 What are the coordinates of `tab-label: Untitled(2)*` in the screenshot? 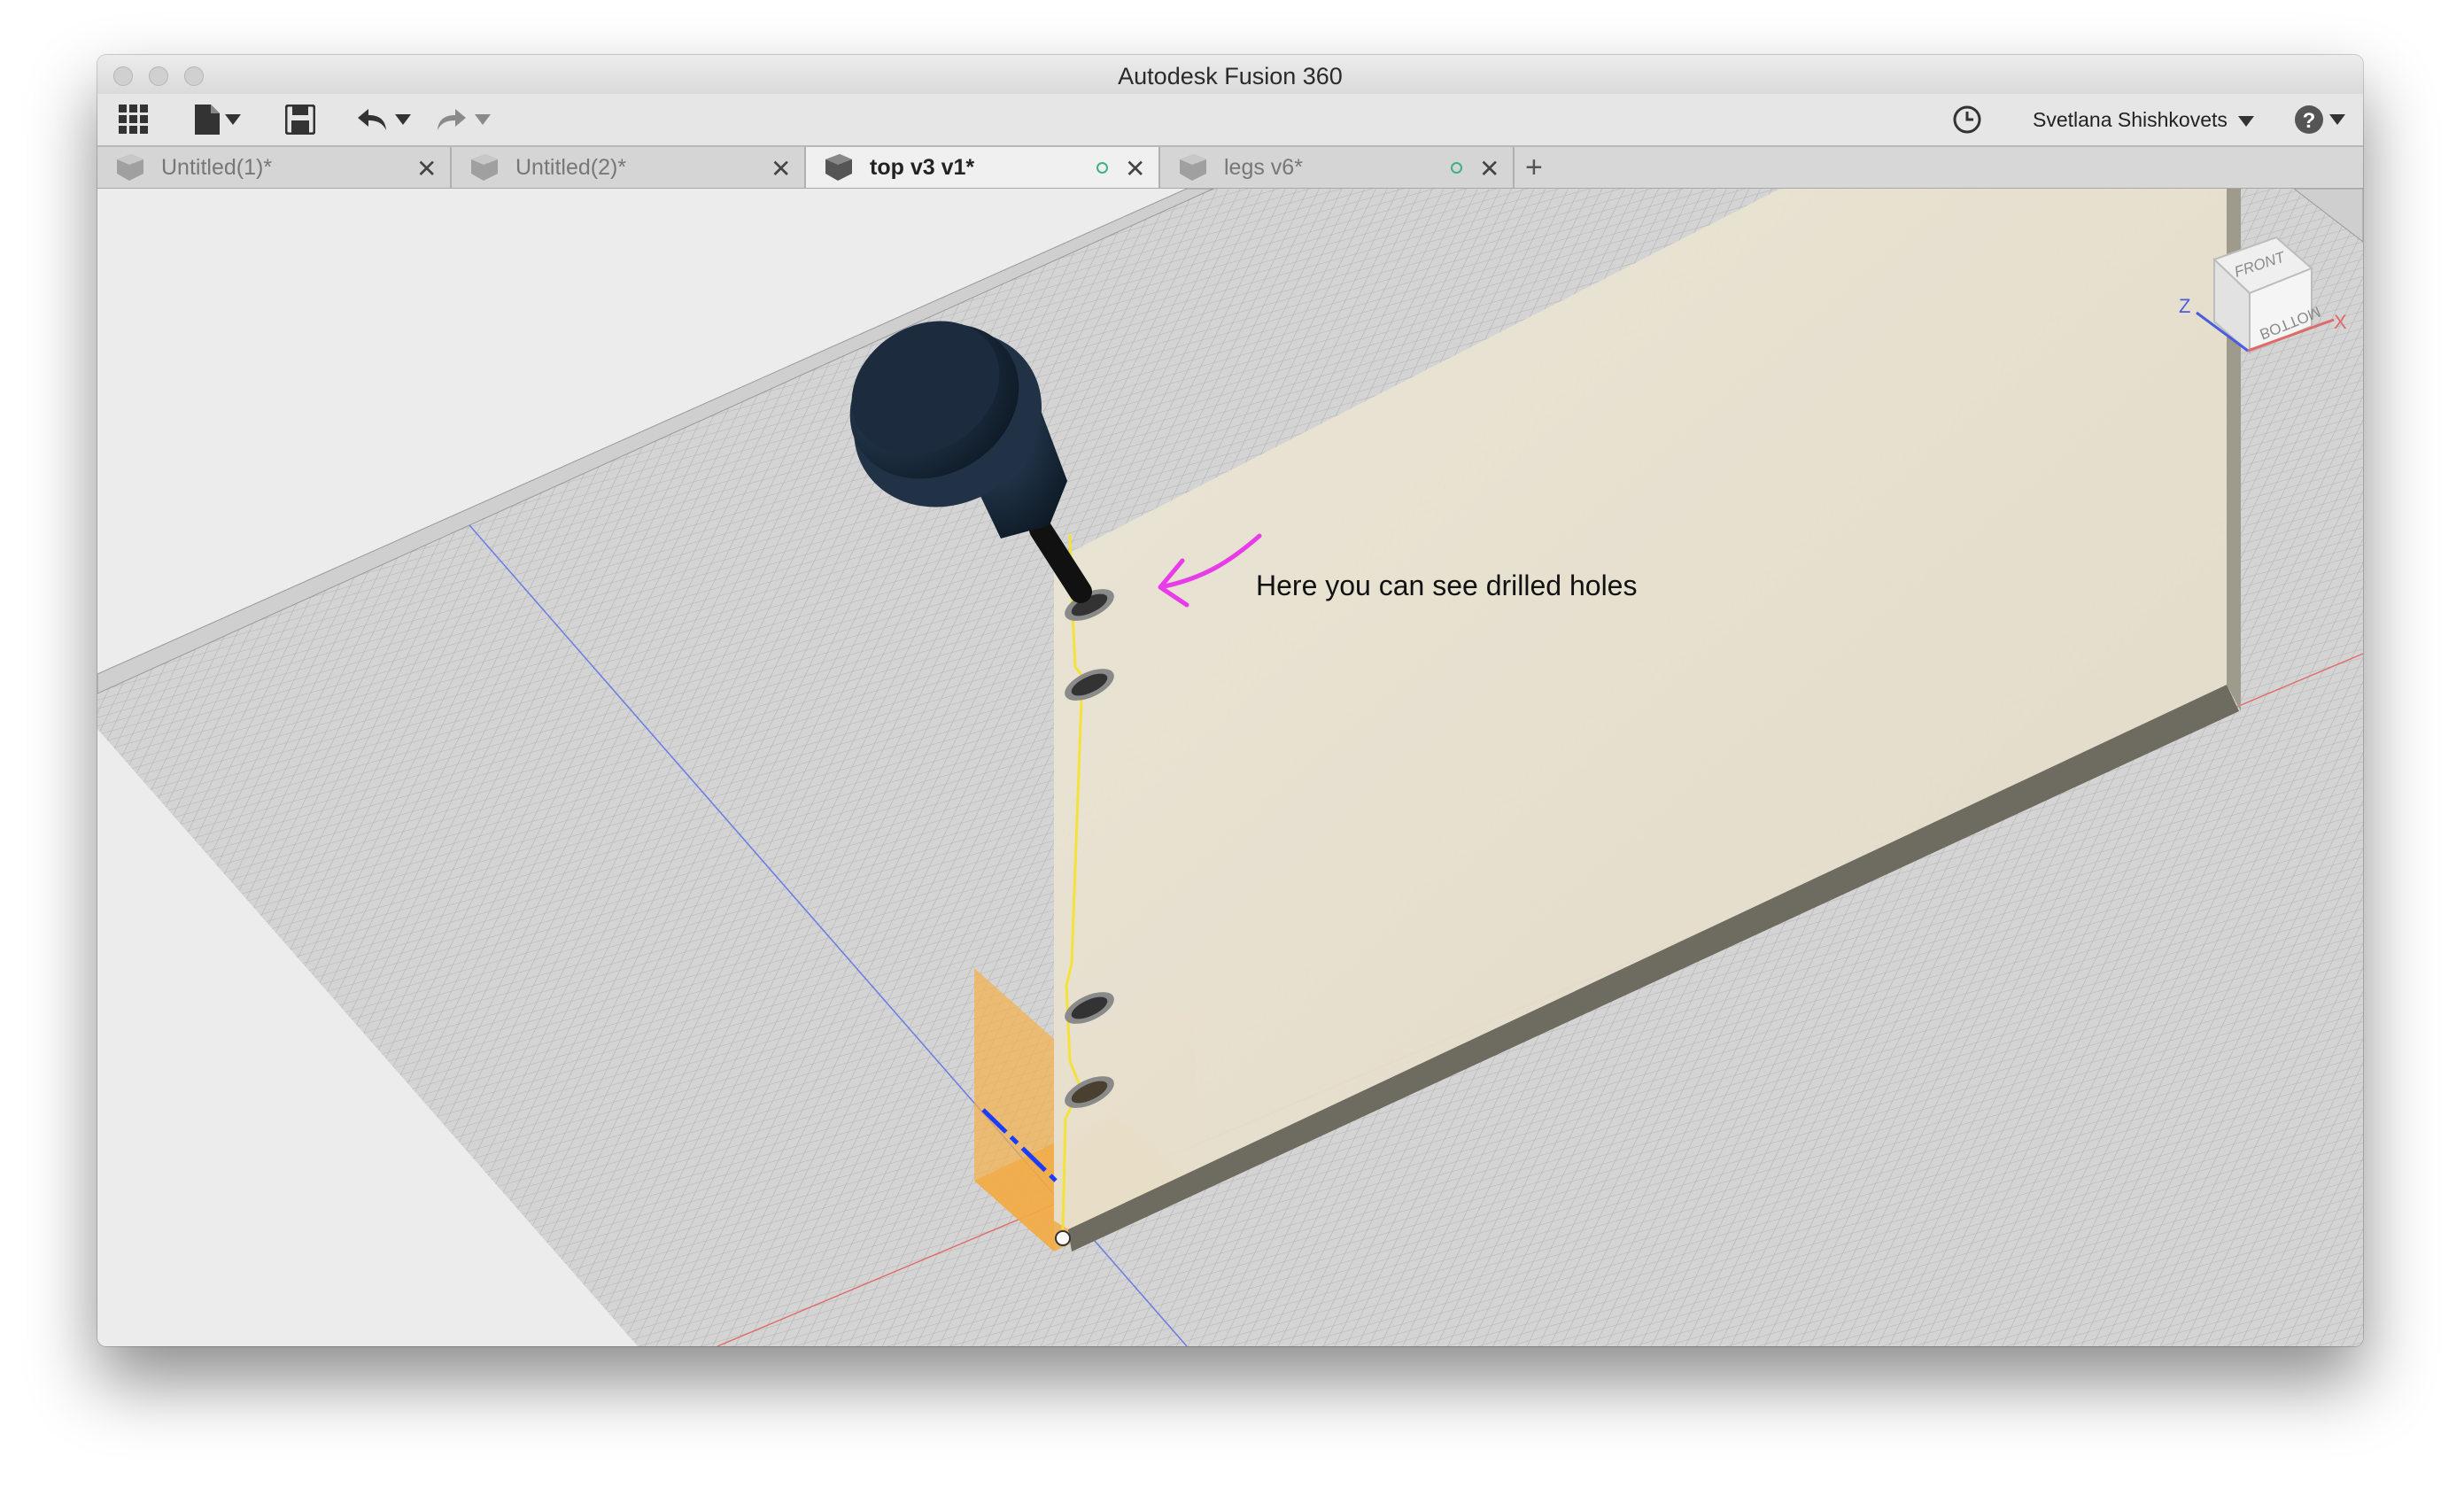 It's located at (571, 167).